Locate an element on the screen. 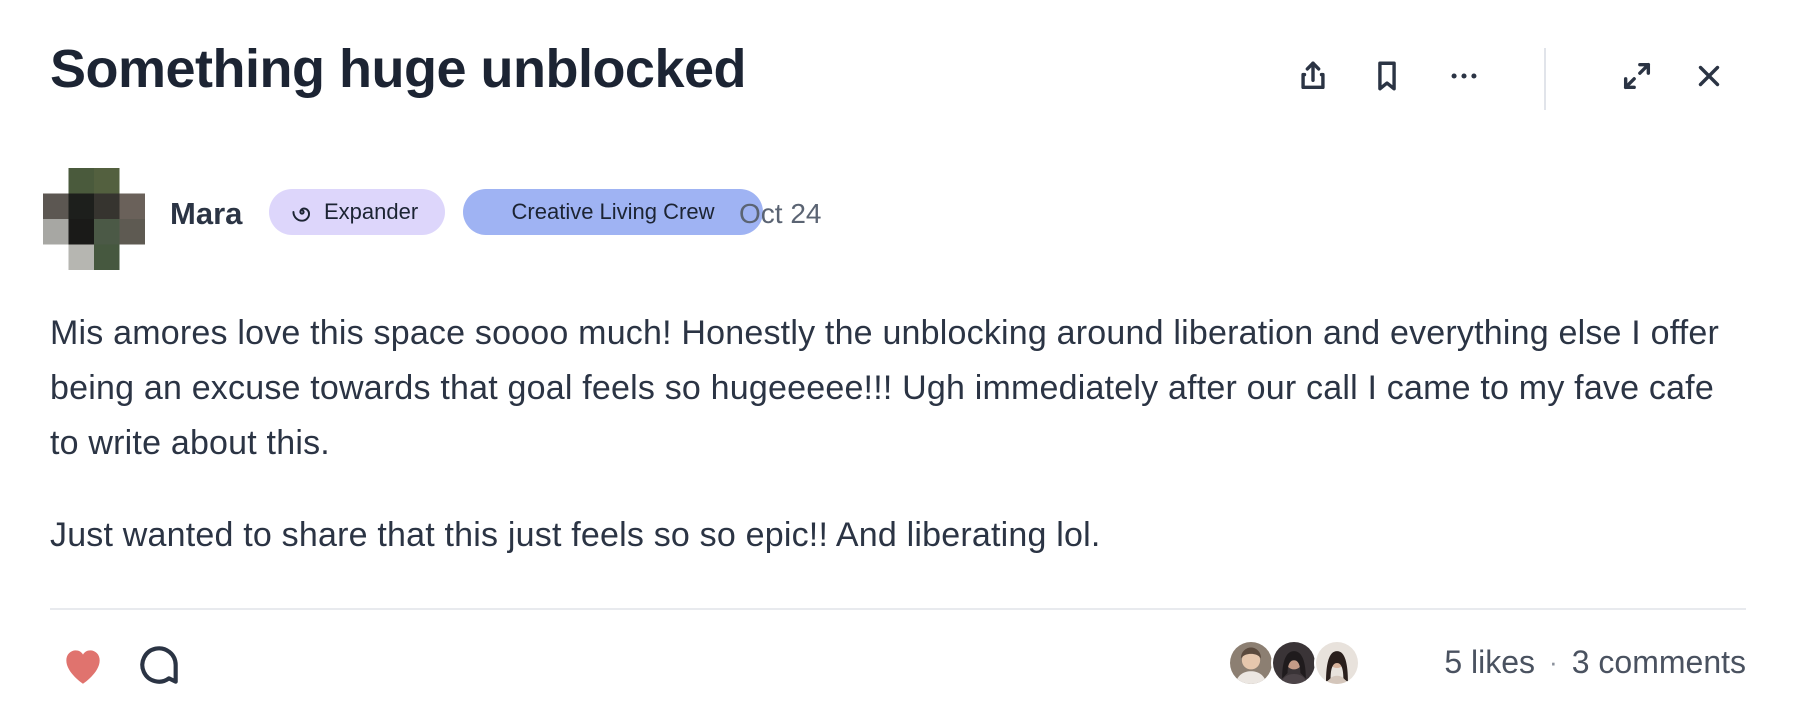 The height and width of the screenshot is (728, 1796). pixelated-avatar is located at coordinates (94, 219).